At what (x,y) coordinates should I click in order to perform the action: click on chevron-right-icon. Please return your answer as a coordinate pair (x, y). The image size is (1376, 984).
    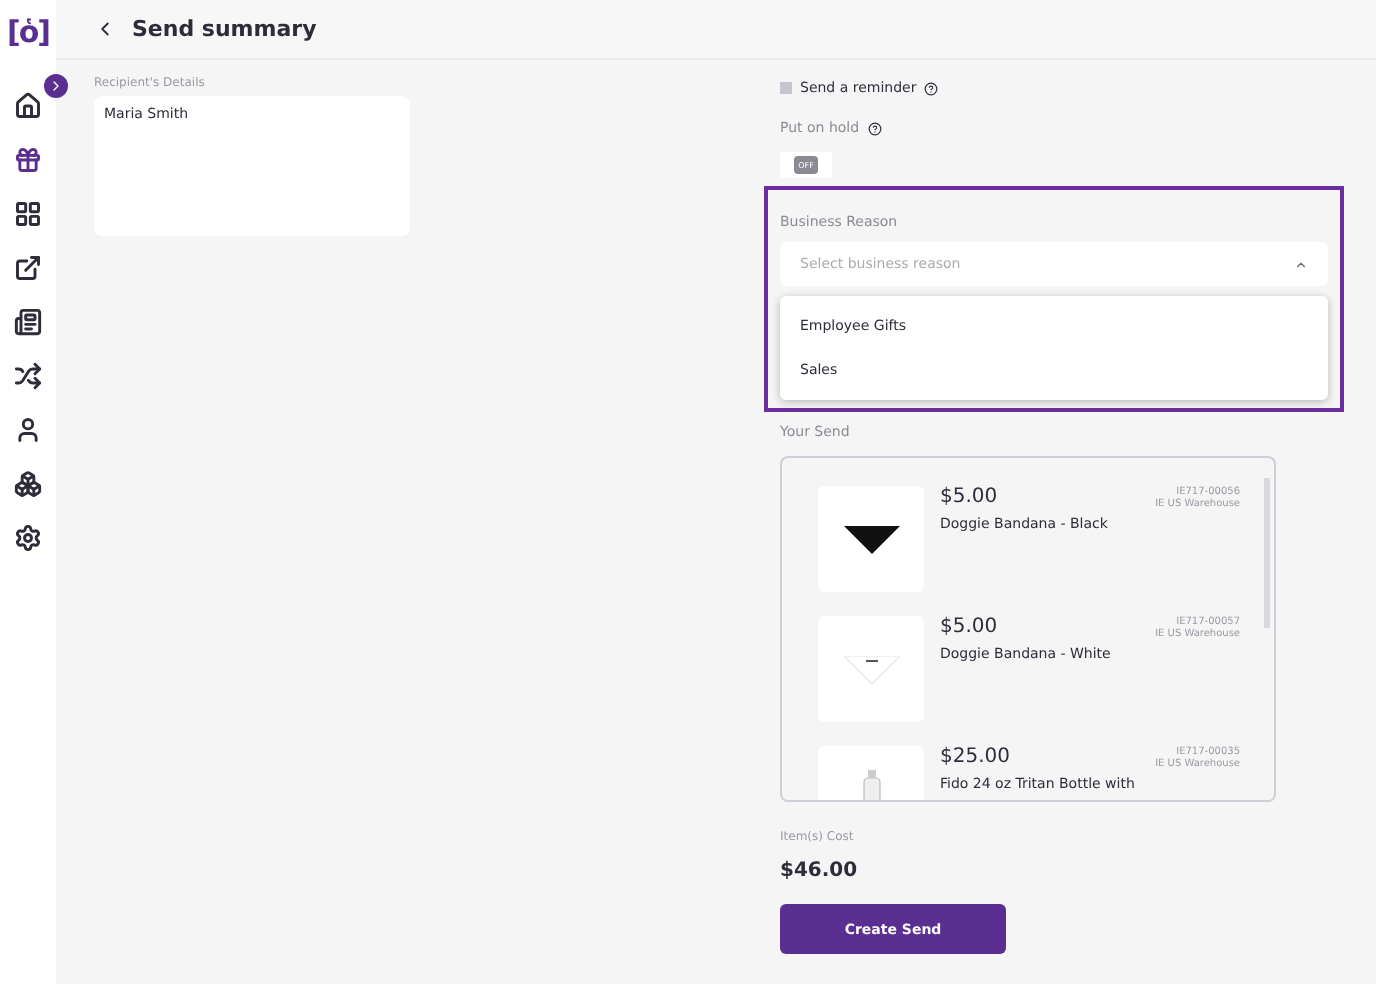
    Looking at the image, I should click on (56, 86).